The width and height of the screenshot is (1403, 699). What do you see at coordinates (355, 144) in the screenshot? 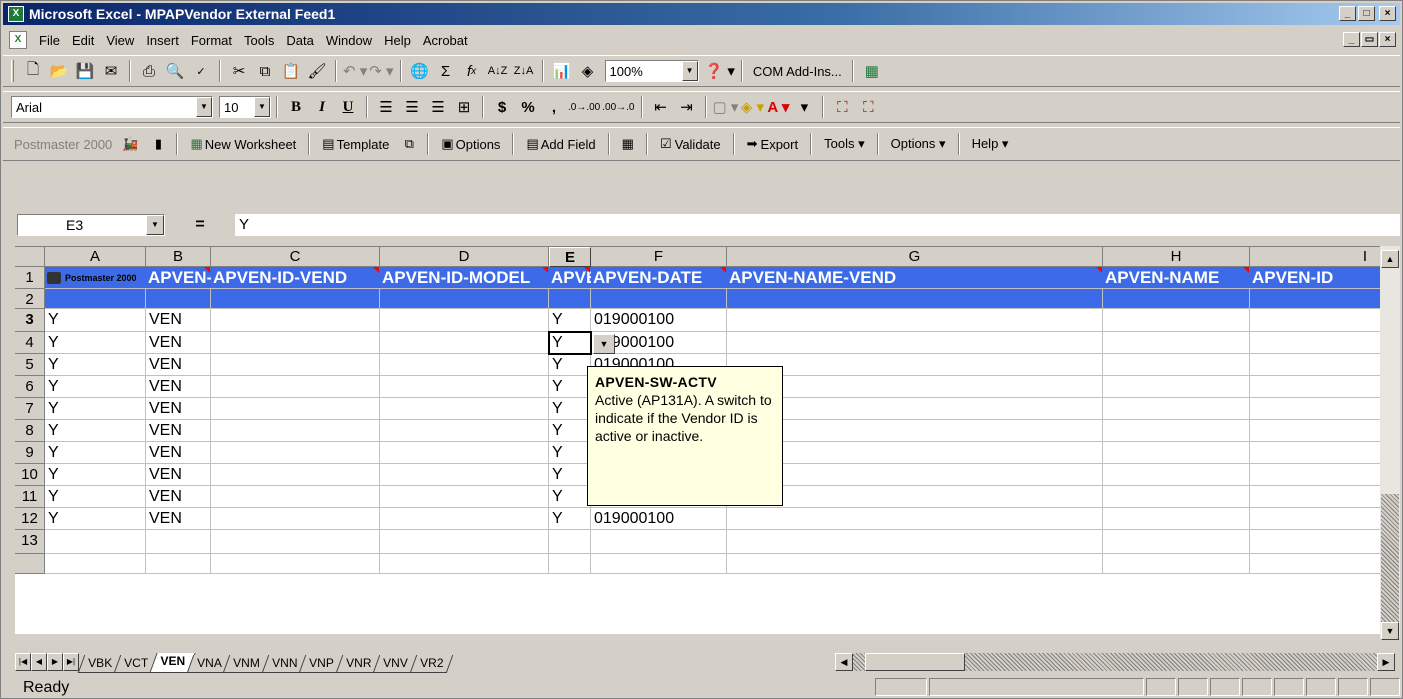
I see `template-button: ▤ Template` at bounding box center [355, 144].